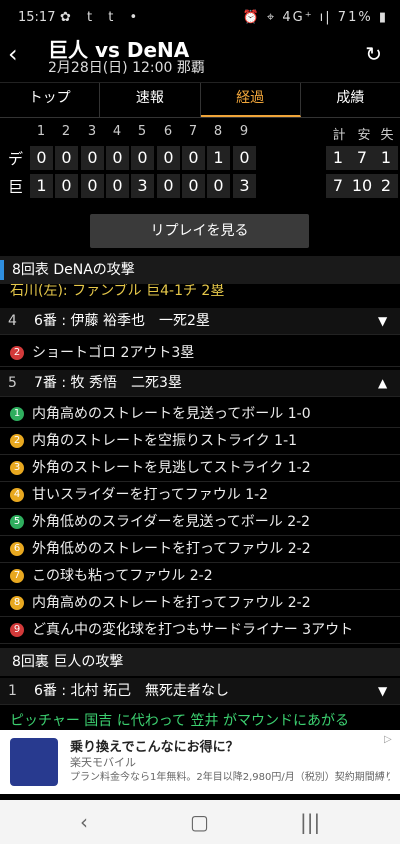 Image resolution: width=400 pixels, height=844 pixels. Describe the element at coordinates (386, 158) in the screenshot. I see `total-errors: 1` at that location.